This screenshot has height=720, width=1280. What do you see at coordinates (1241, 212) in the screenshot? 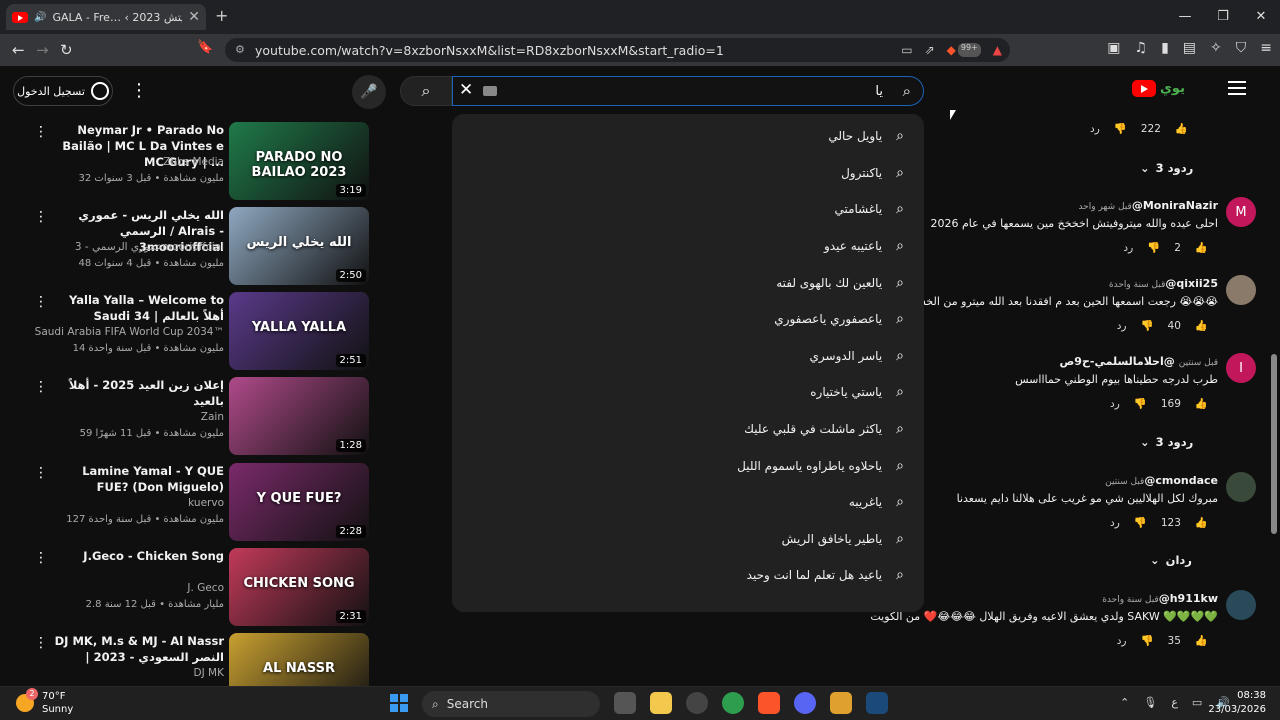
I see `avatar: M` at bounding box center [1241, 212].